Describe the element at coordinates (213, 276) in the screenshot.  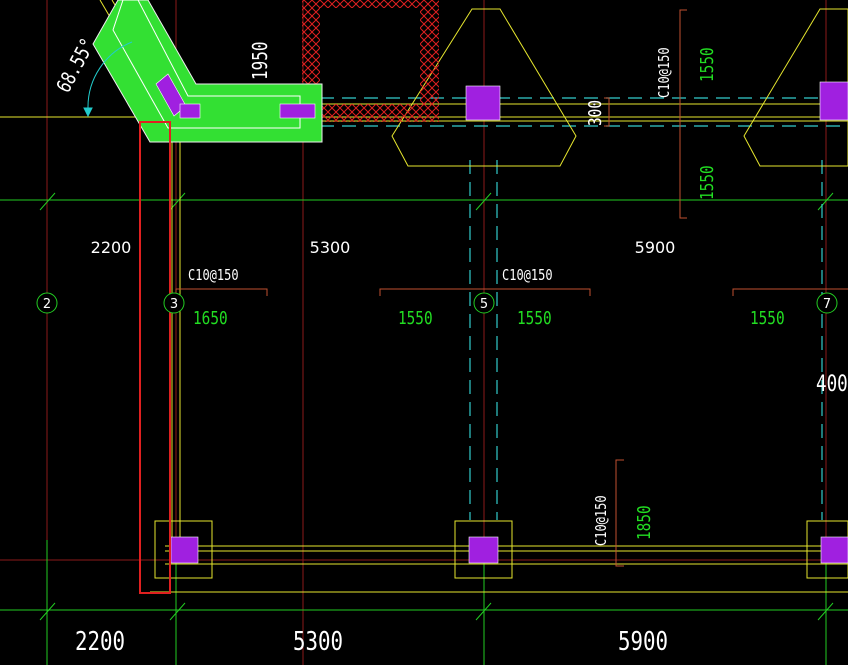
I see `rebar-label-1: C10@150` at that location.